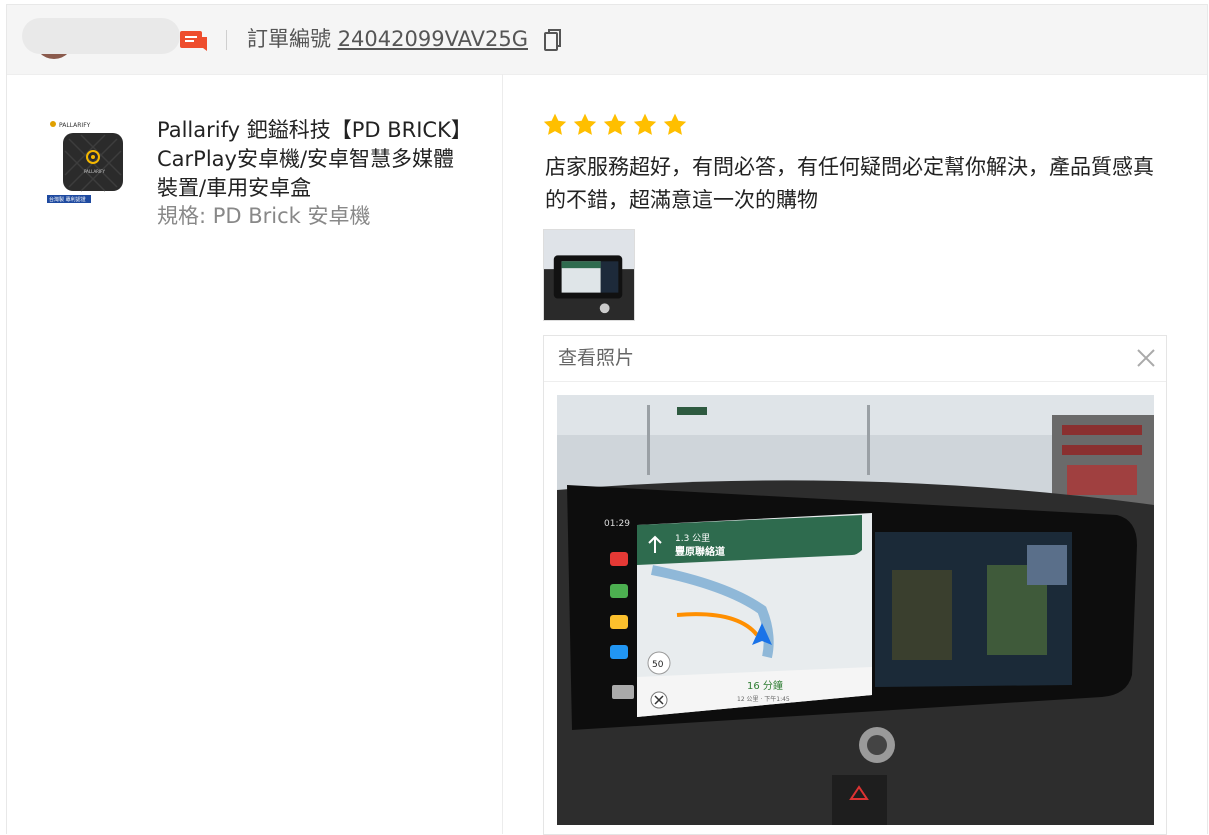 The width and height of the screenshot is (1209, 835). Describe the element at coordinates (765, 685) in the screenshot. I see `eta: 16 分鐘` at that location.